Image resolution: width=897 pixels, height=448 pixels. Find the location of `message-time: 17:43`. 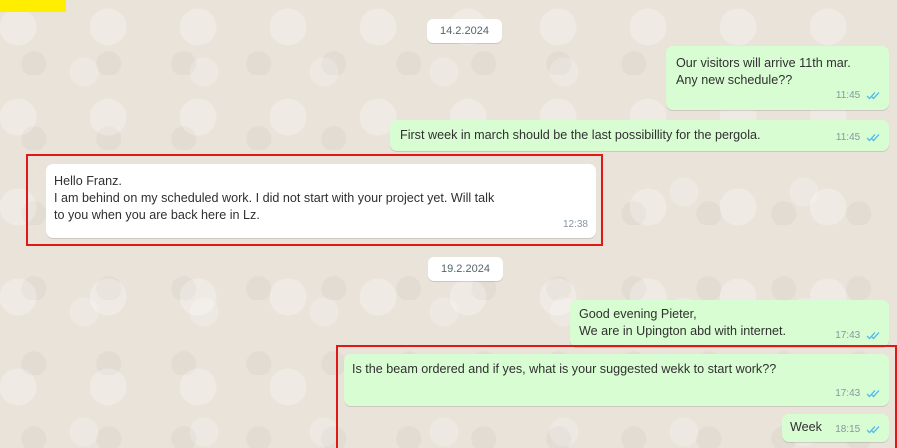

message-time: 17:43 is located at coordinates (848, 335).